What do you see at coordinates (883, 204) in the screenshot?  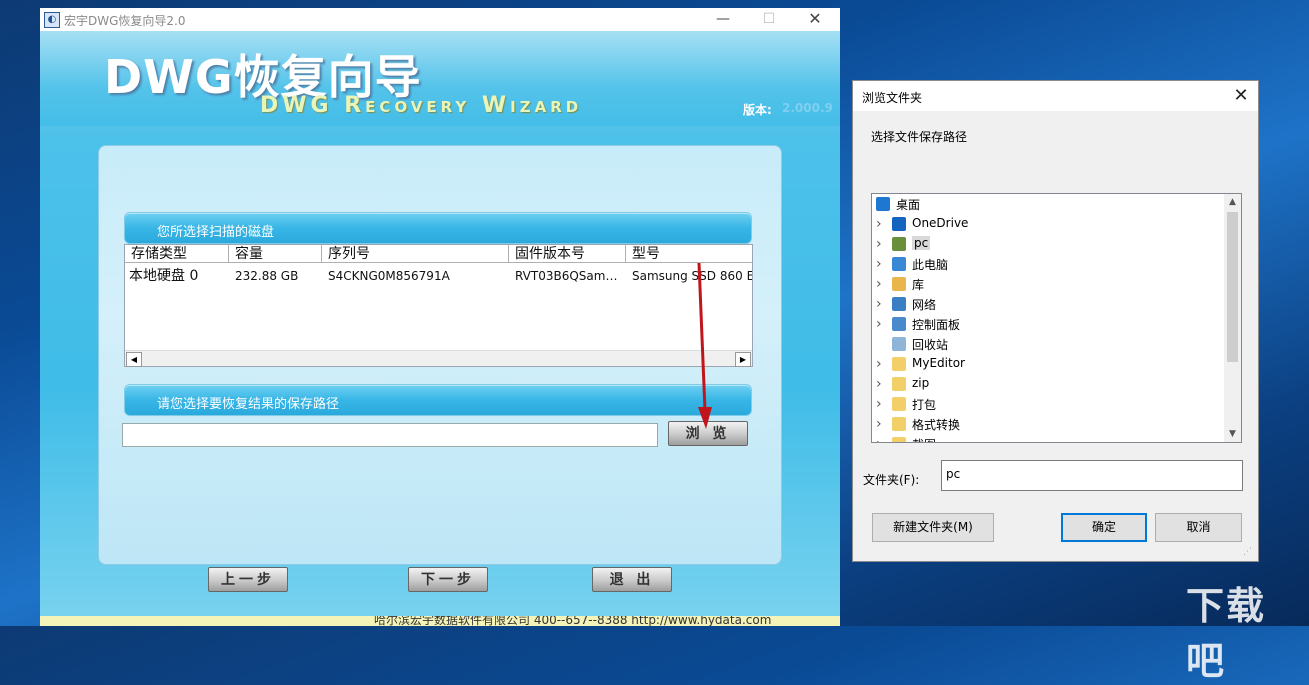 I see `desktop-icon` at bounding box center [883, 204].